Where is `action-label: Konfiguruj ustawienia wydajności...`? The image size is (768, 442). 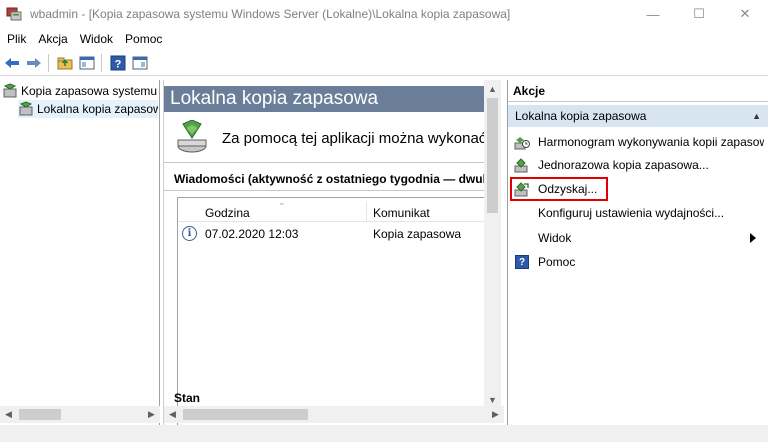
action-label: Konfiguruj ustawienia wydajności... is located at coordinates (631, 213).